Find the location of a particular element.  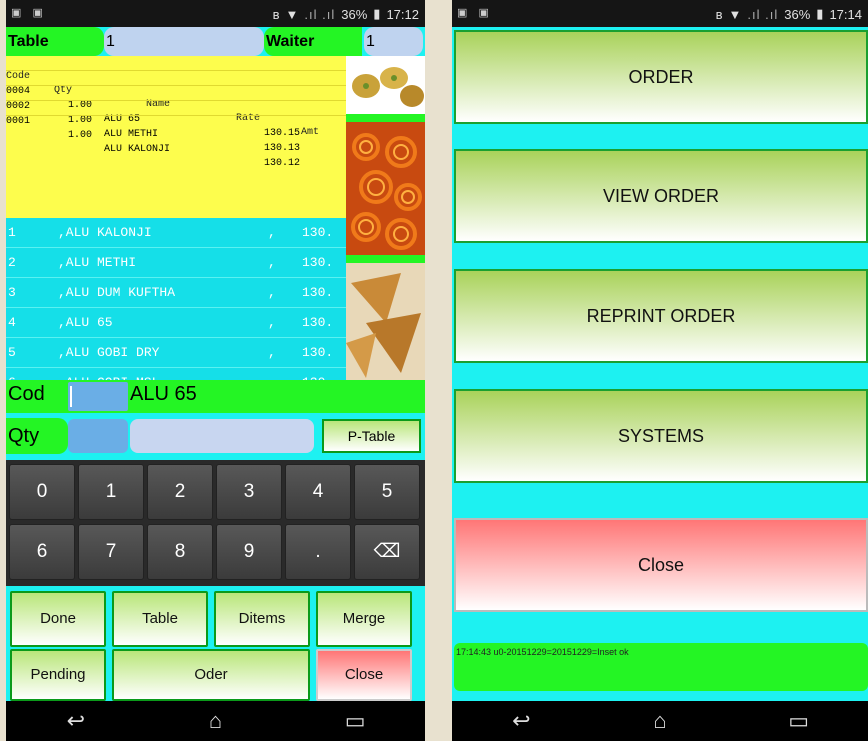

row-amt: 130.15 is located at coordinates (282, 133).